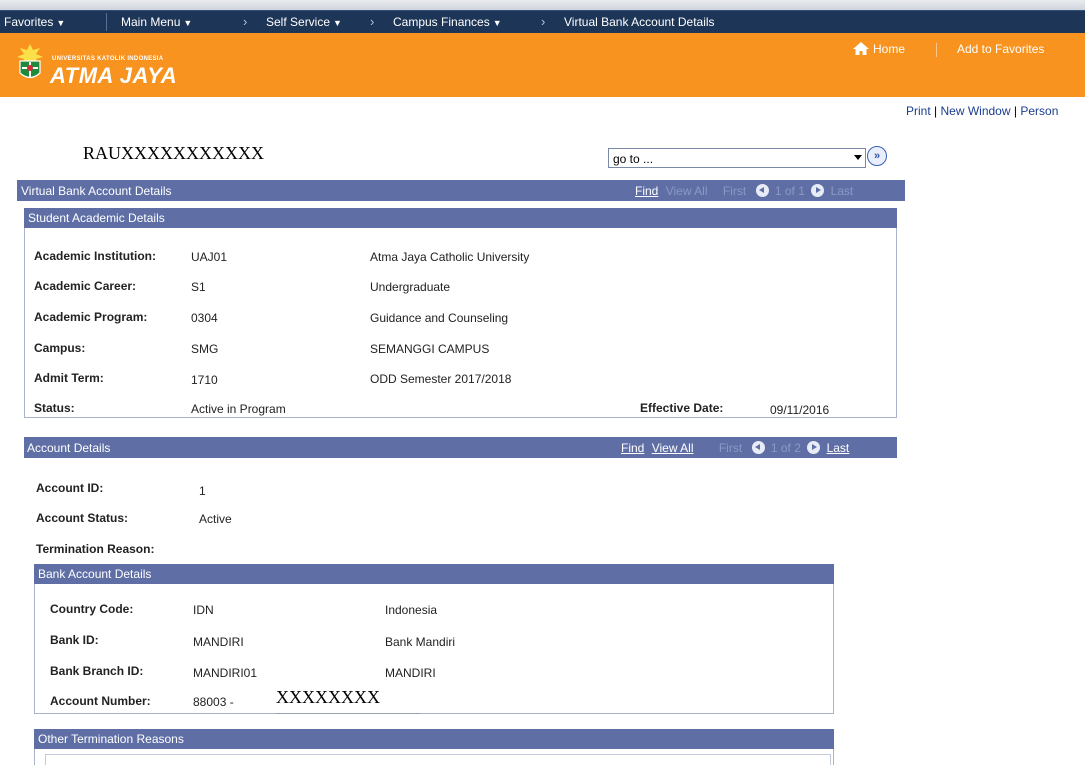  I want to click on home-label: Home, so click(889, 49).